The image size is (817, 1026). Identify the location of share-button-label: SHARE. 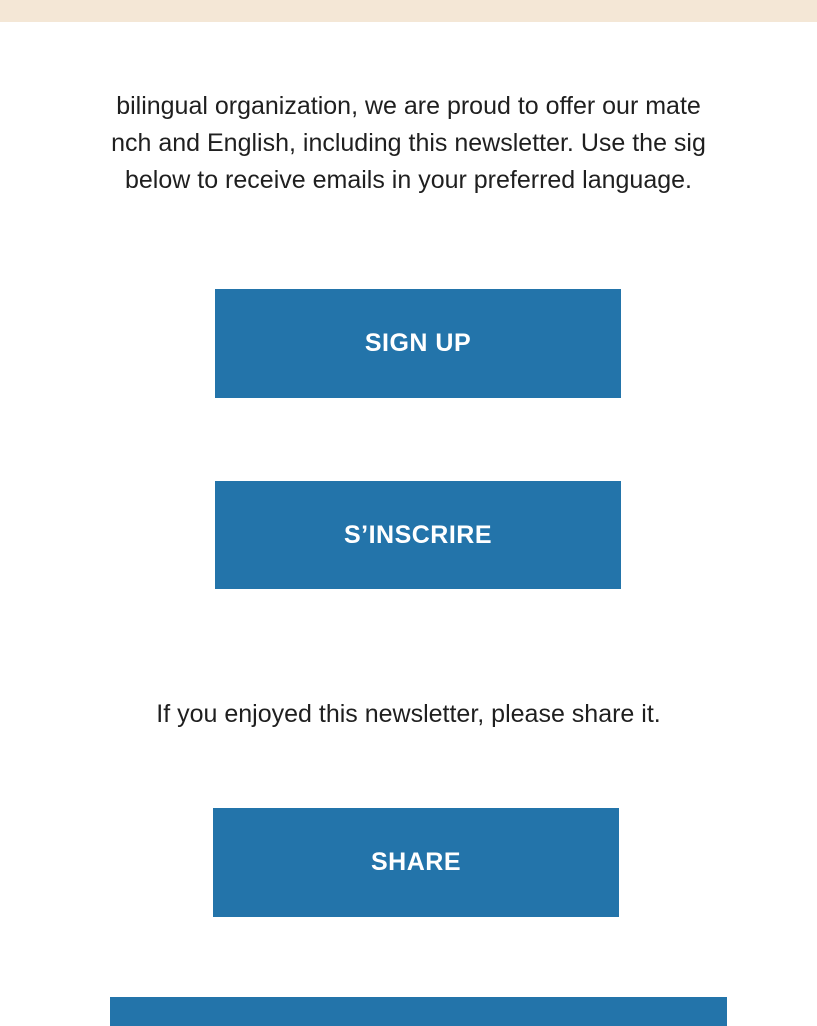
(415, 862).